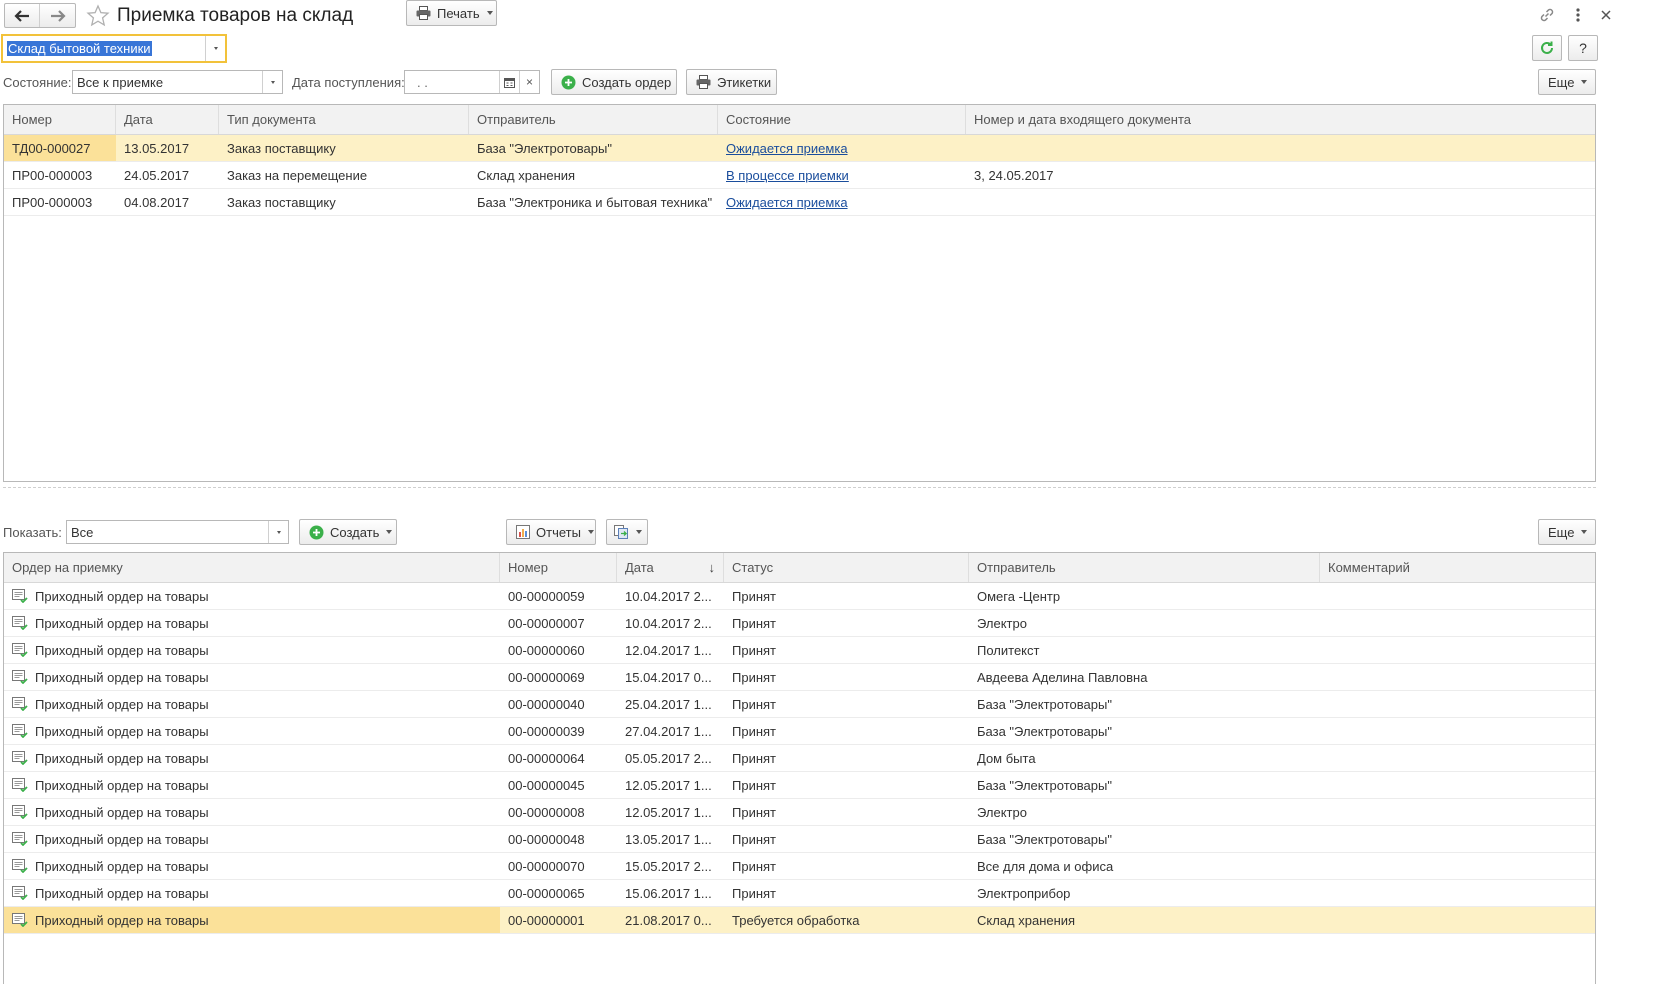  Describe the element at coordinates (1014, 175) in the screenshot. I see `cell-incoming: 3, 24.05.2017` at that location.